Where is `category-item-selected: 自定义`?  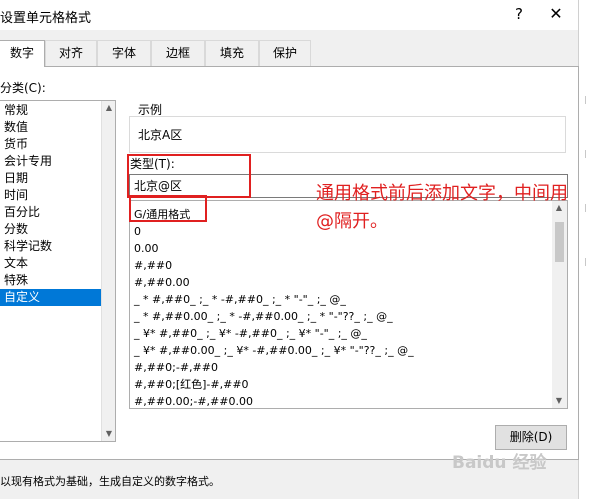
category-item-selected: 自定义 is located at coordinates (51, 297).